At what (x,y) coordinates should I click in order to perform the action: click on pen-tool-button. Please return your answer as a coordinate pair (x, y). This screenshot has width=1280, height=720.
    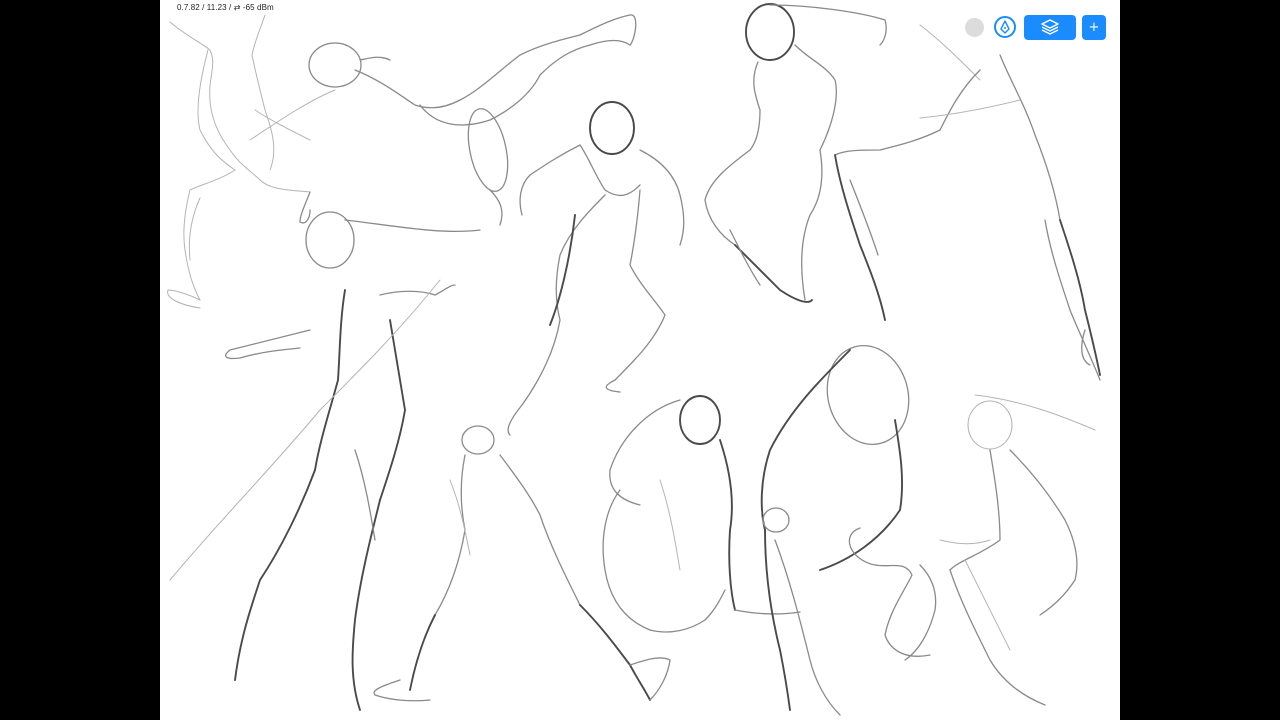
    Looking at the image, I should click on (1005, 27).